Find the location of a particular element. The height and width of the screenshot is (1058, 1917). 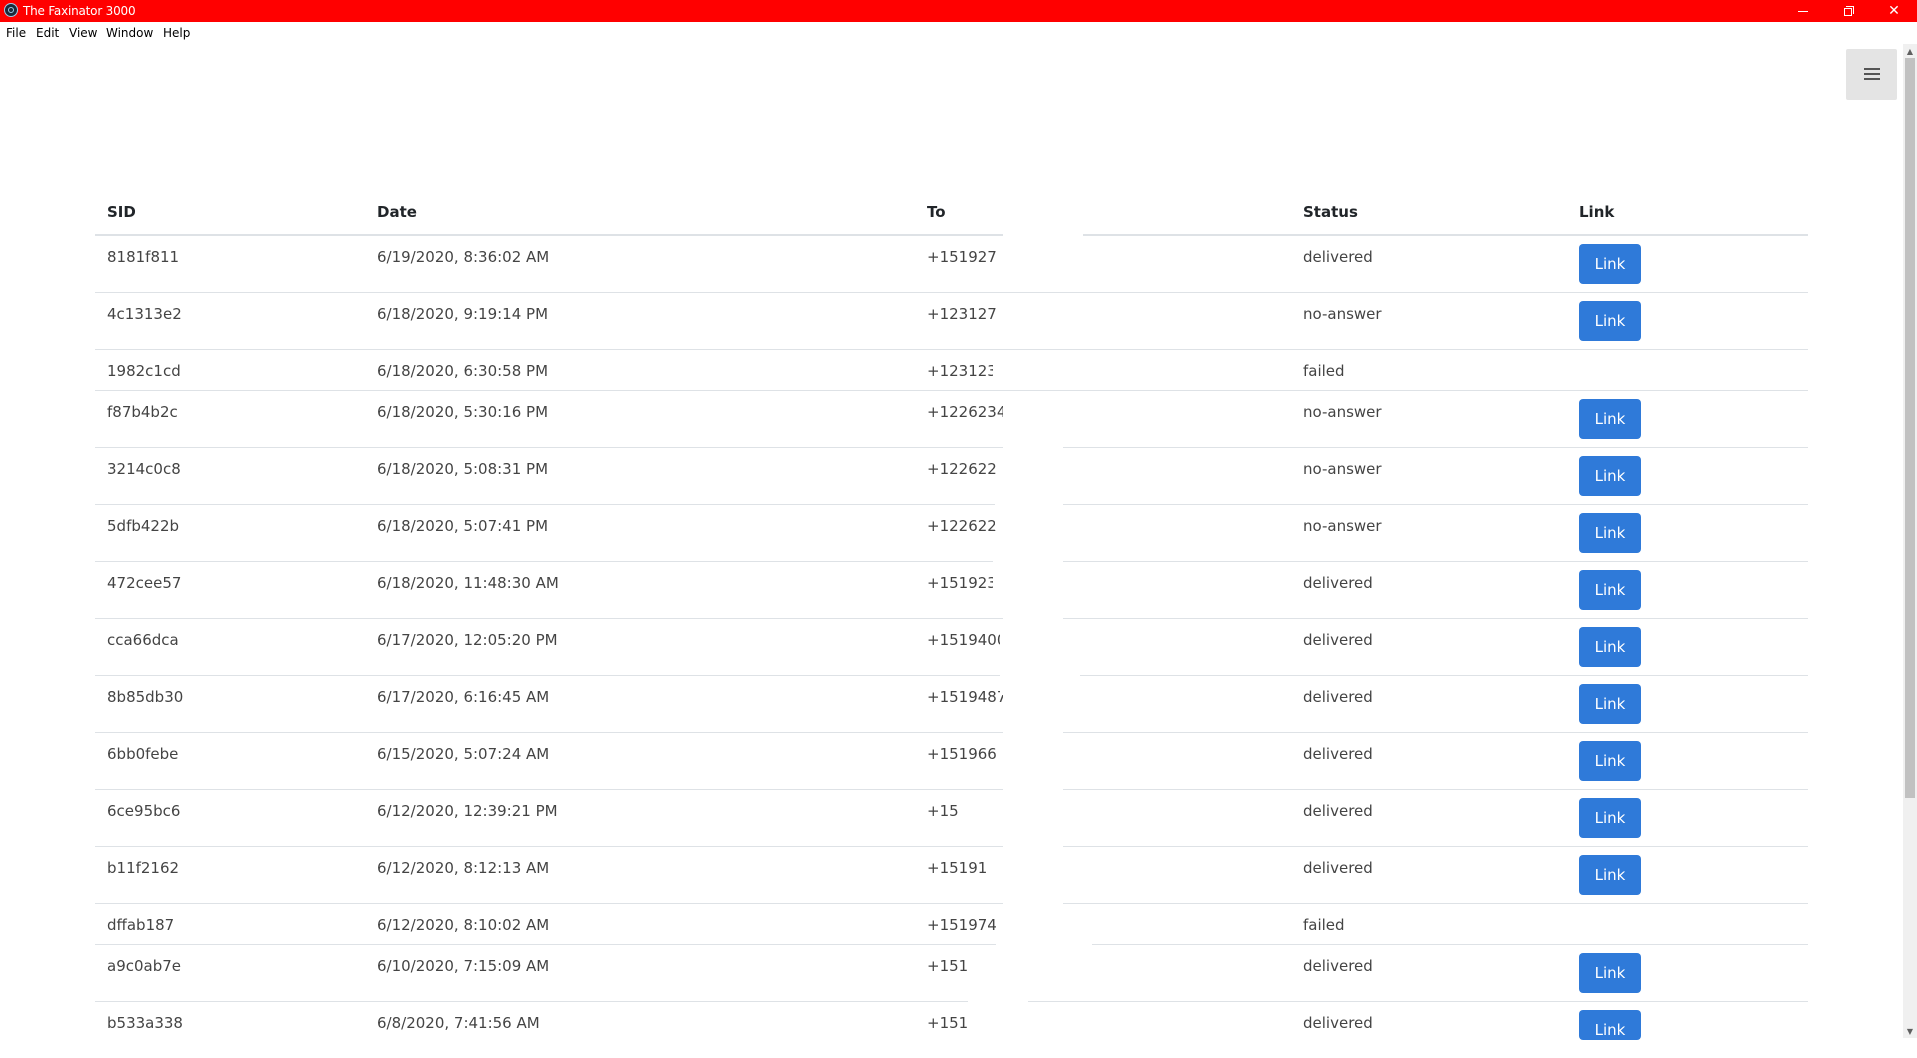

menu-window: Window is located at coordinates (129, 33).